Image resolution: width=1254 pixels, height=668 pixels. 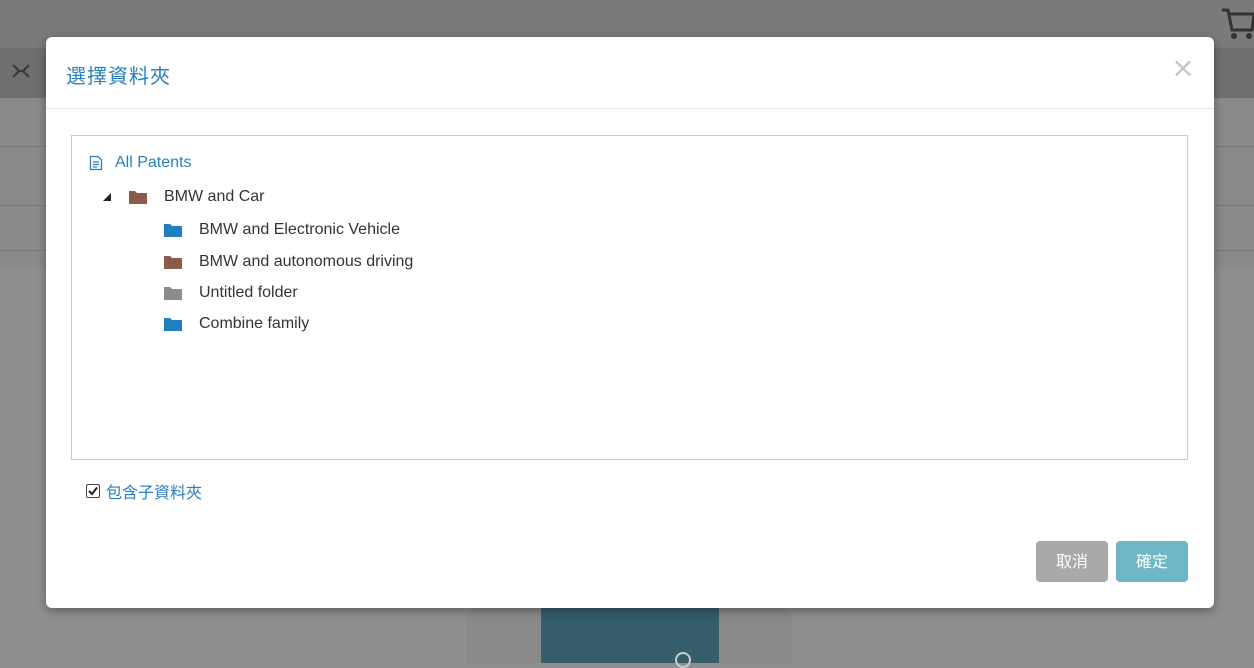 What do you see at coordinates (1072, 561) in the screenshot?
I see `cancel-button: 取消` at bounding box center [1072, 561].